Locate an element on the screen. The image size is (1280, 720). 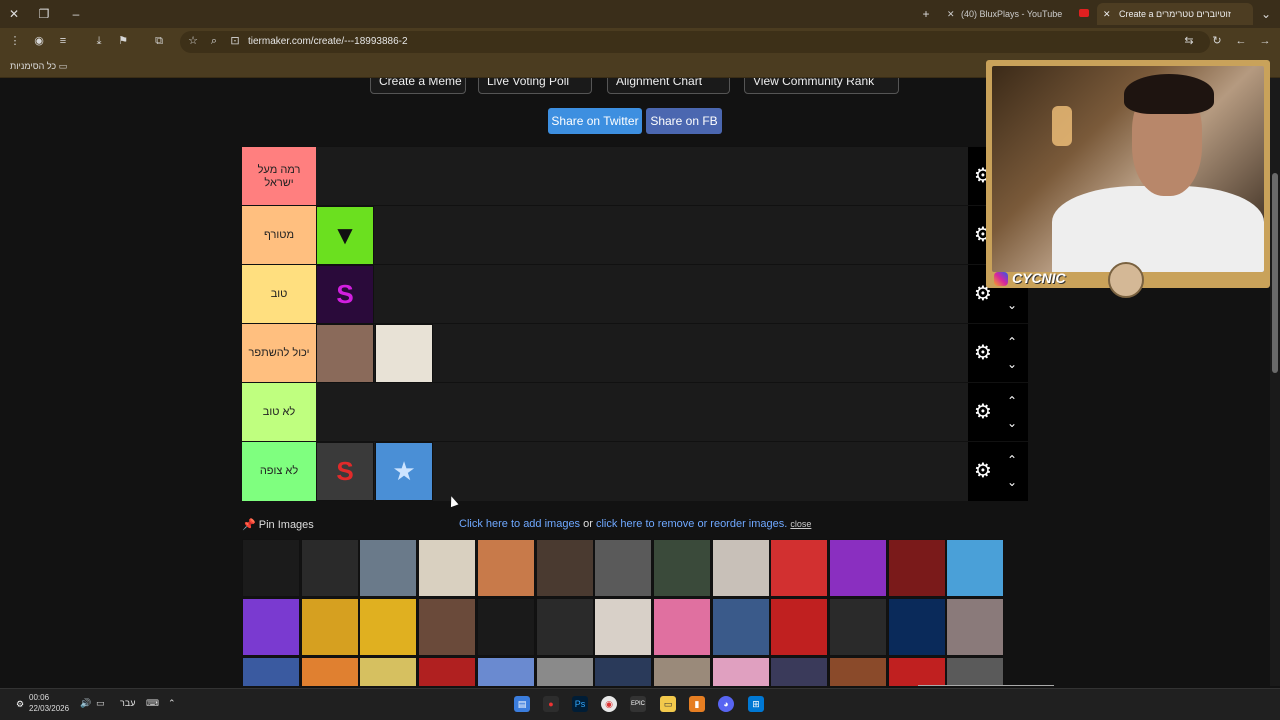
tier-image: ★ is located at coordinates (404, 471).